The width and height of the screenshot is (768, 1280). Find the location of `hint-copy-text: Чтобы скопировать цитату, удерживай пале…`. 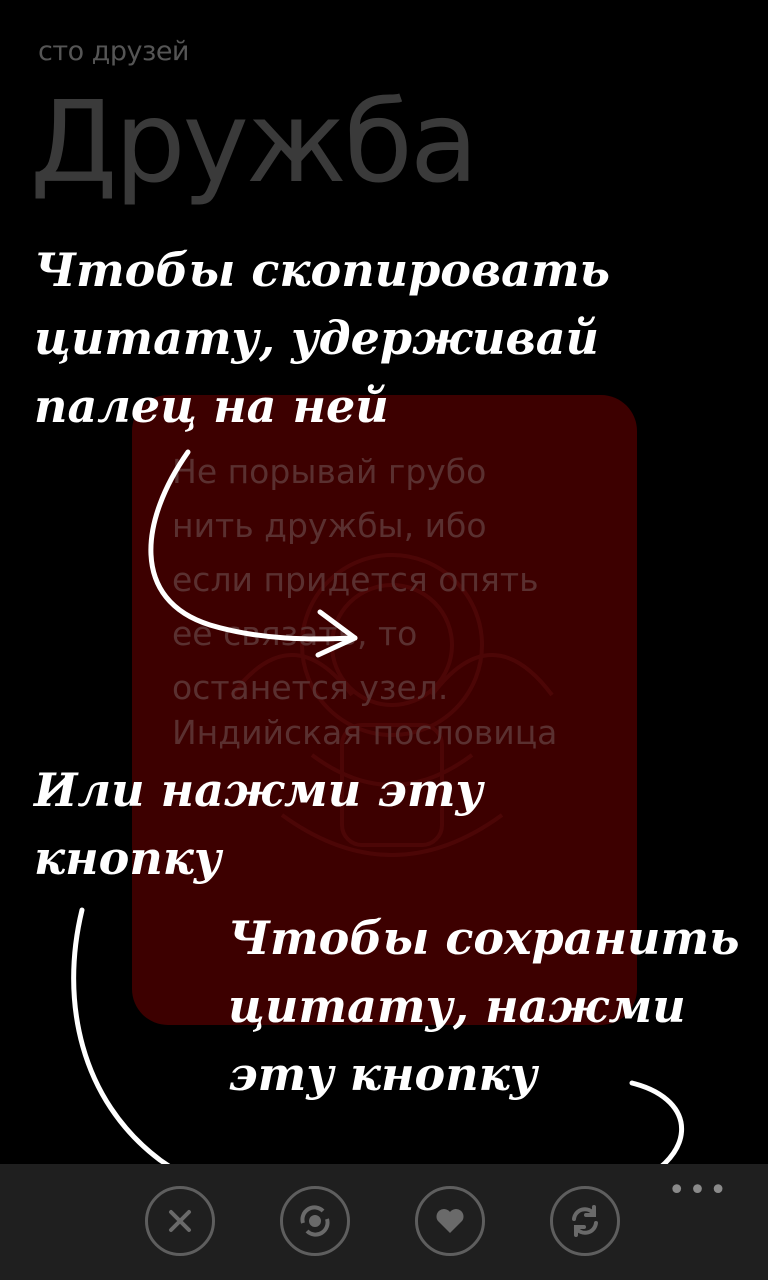

hint-copy-text: Чтобы скопировать цитату, удерживай пале… is located at coordinates (322, 338).